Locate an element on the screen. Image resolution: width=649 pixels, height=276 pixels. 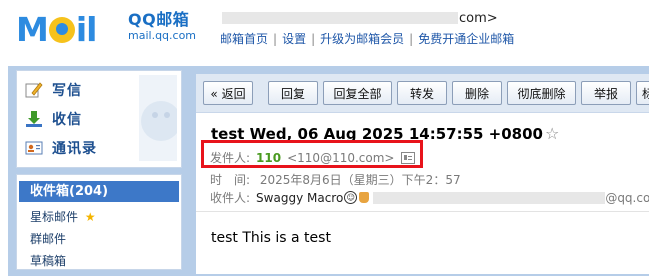
recipient-name: Swaggy Macro is located at coordinates (299, 198).